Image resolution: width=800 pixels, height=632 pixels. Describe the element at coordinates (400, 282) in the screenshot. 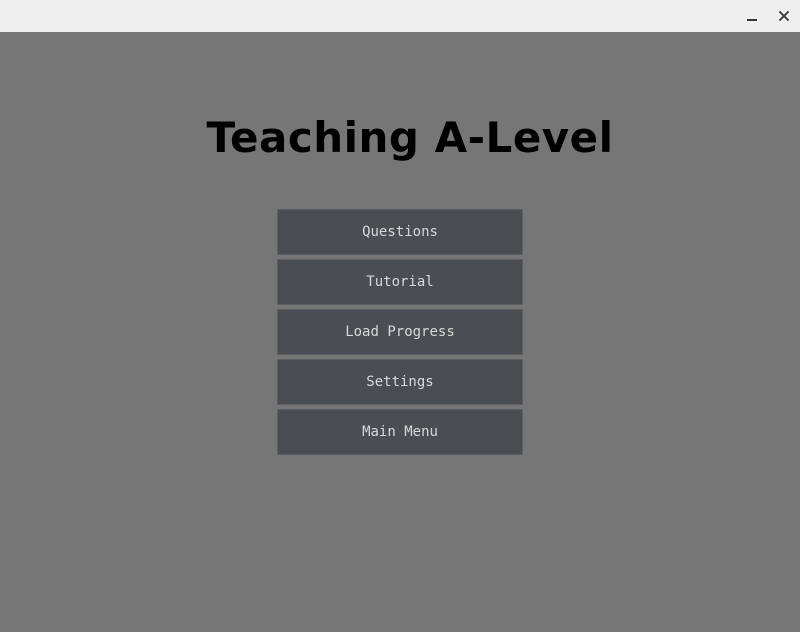

I see `tutorial-button: Tutorial` at that location.